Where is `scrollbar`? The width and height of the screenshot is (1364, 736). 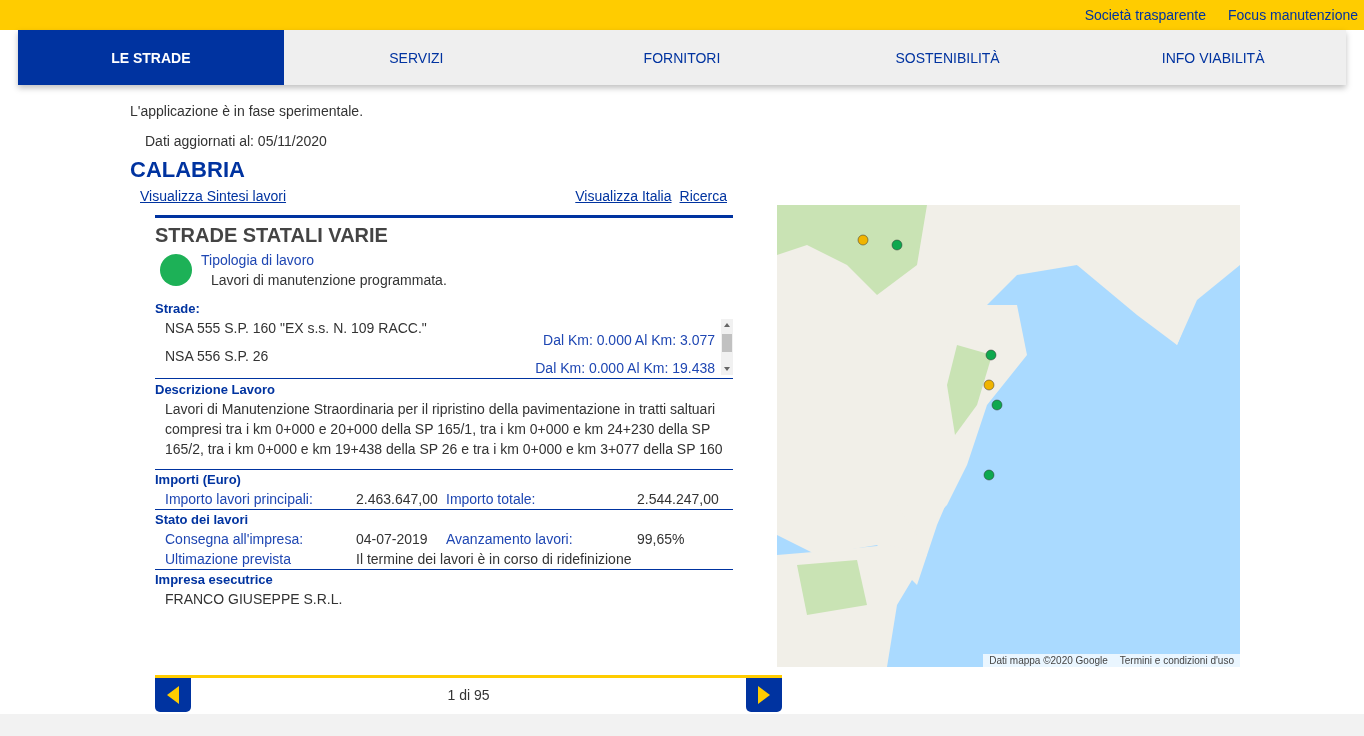 scrollbar is located at coordinates (727, 347).